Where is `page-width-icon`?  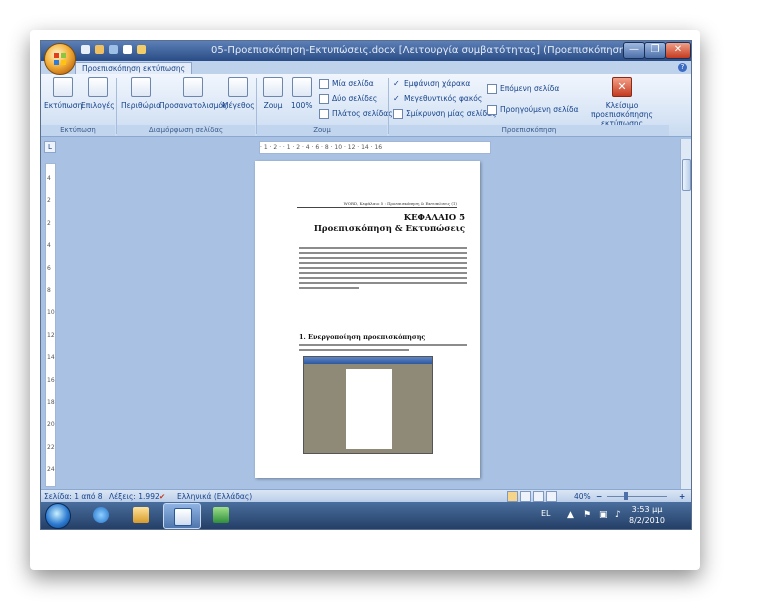
page-width-icon is located at coordinates (324, 114).